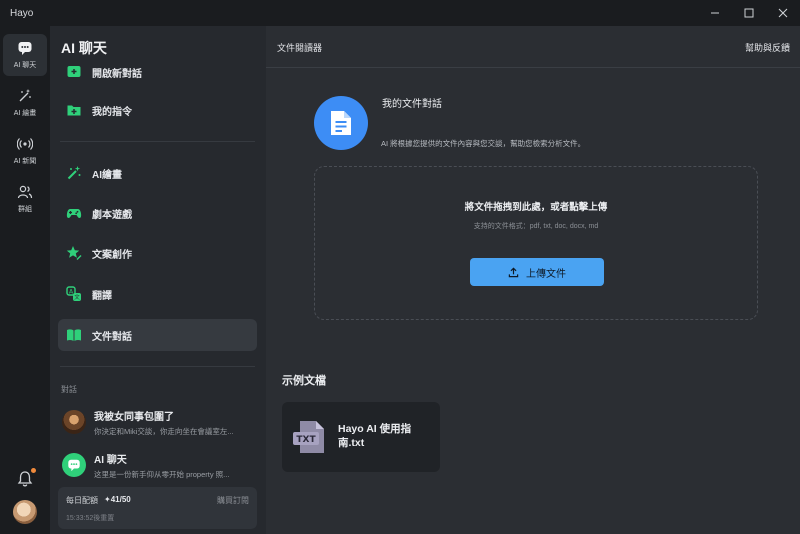 This screenshot has width=800, height=534. I want to click on notification-dot, so click(33, 470).